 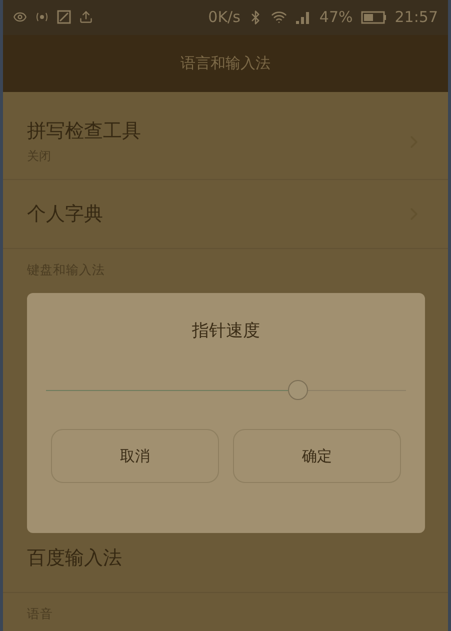 What do you see at coordinates (317, 456) in the screenshot?
I see `ok-button: 确定` at bounding box center [317, 456].